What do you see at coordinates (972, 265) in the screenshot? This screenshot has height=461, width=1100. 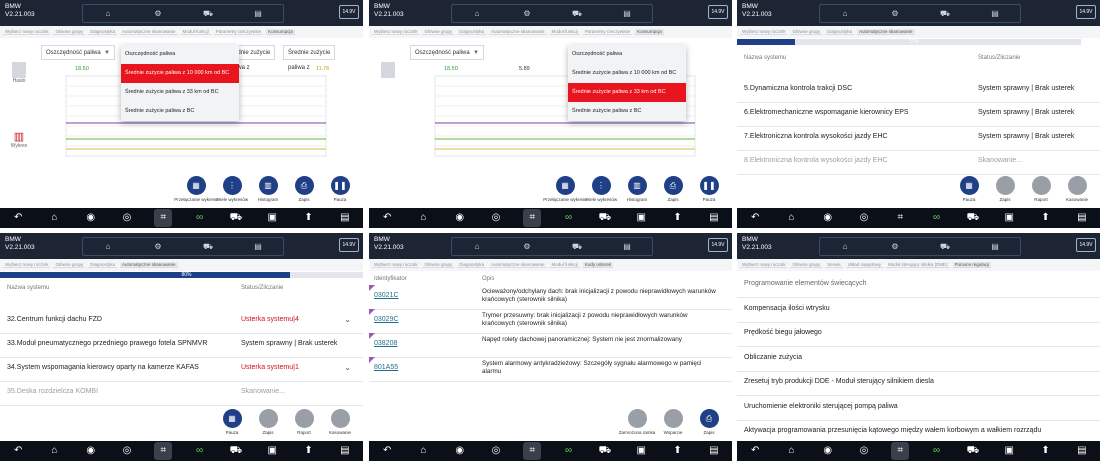 I see `breadcrumb-item: Pomoce regulacji` at bounding box center [972, 265].